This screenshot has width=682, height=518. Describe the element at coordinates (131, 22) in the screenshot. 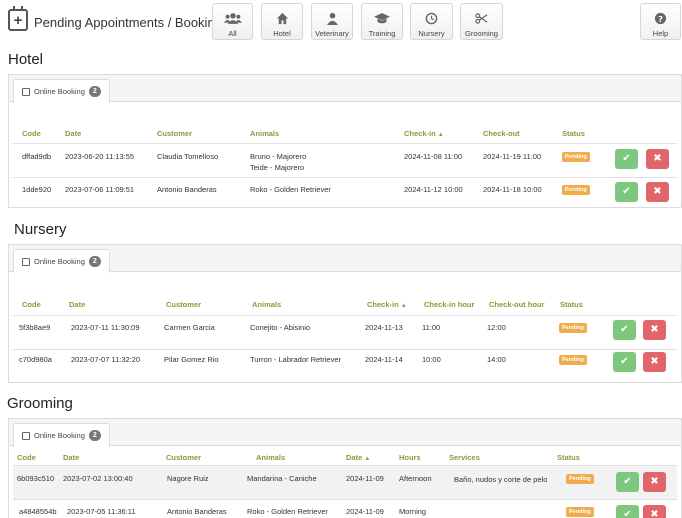

I see `page-title: Pending Appointments / Bookings` at that location.